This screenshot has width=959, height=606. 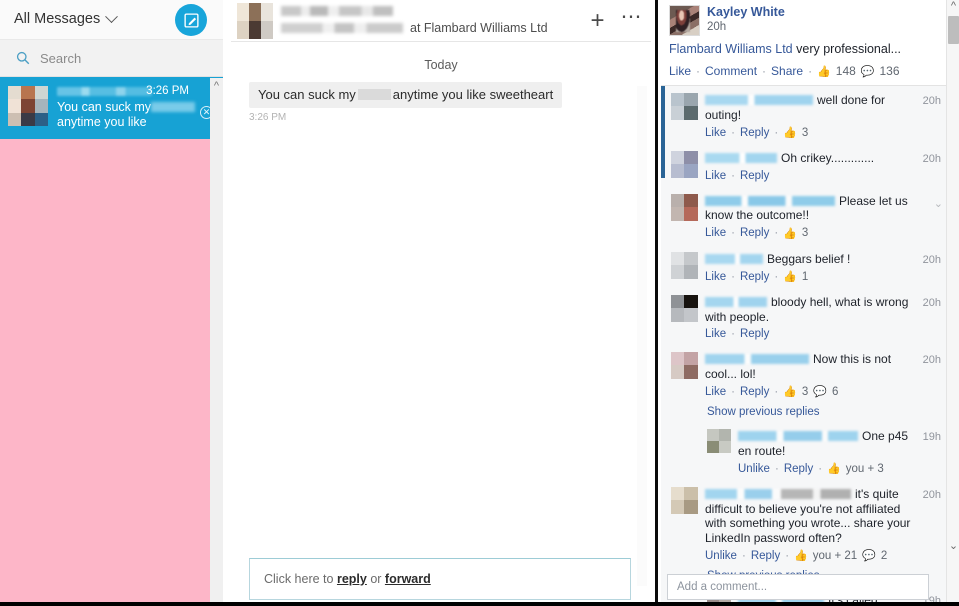 I want to click on show-previous-replies-link: Show previous replies, so click(x=805, y=412).